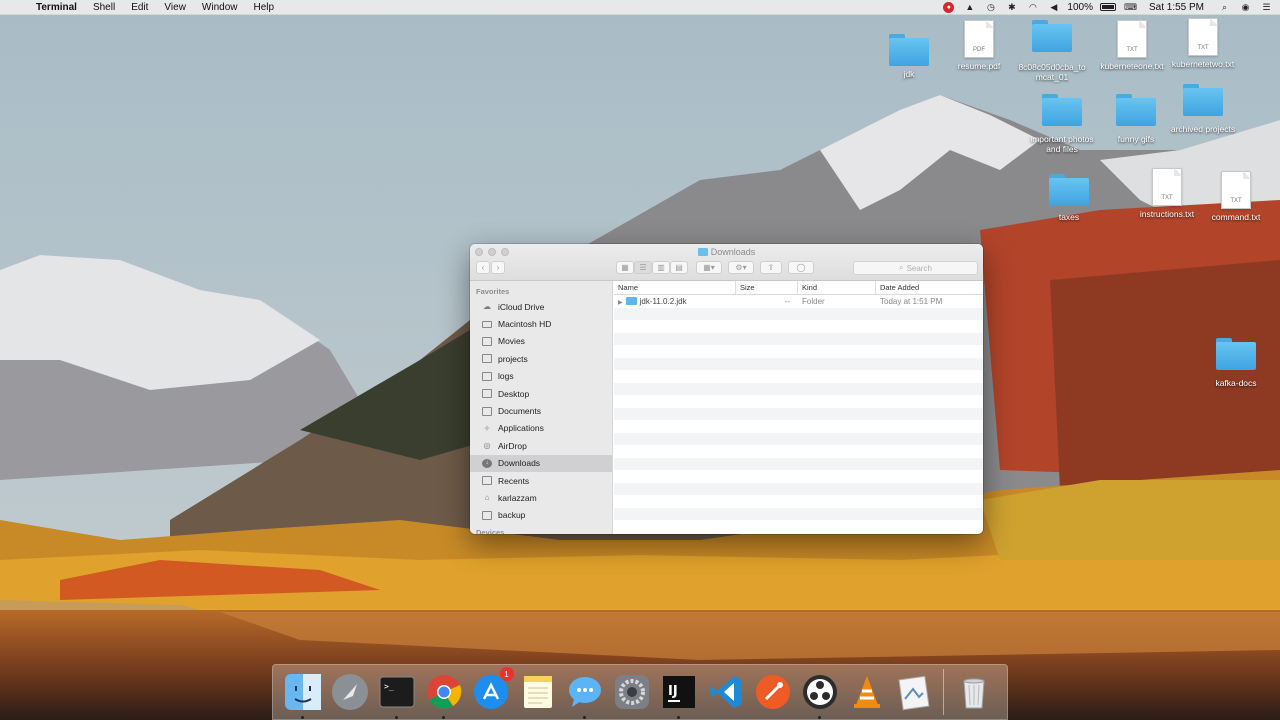 Image resolution: width=1280 pixels, height=720 pixels. What do you see at coordinates (506, 674) in the screenshot?
I see `notification-badge: 1` at bounding box center [506, 674].